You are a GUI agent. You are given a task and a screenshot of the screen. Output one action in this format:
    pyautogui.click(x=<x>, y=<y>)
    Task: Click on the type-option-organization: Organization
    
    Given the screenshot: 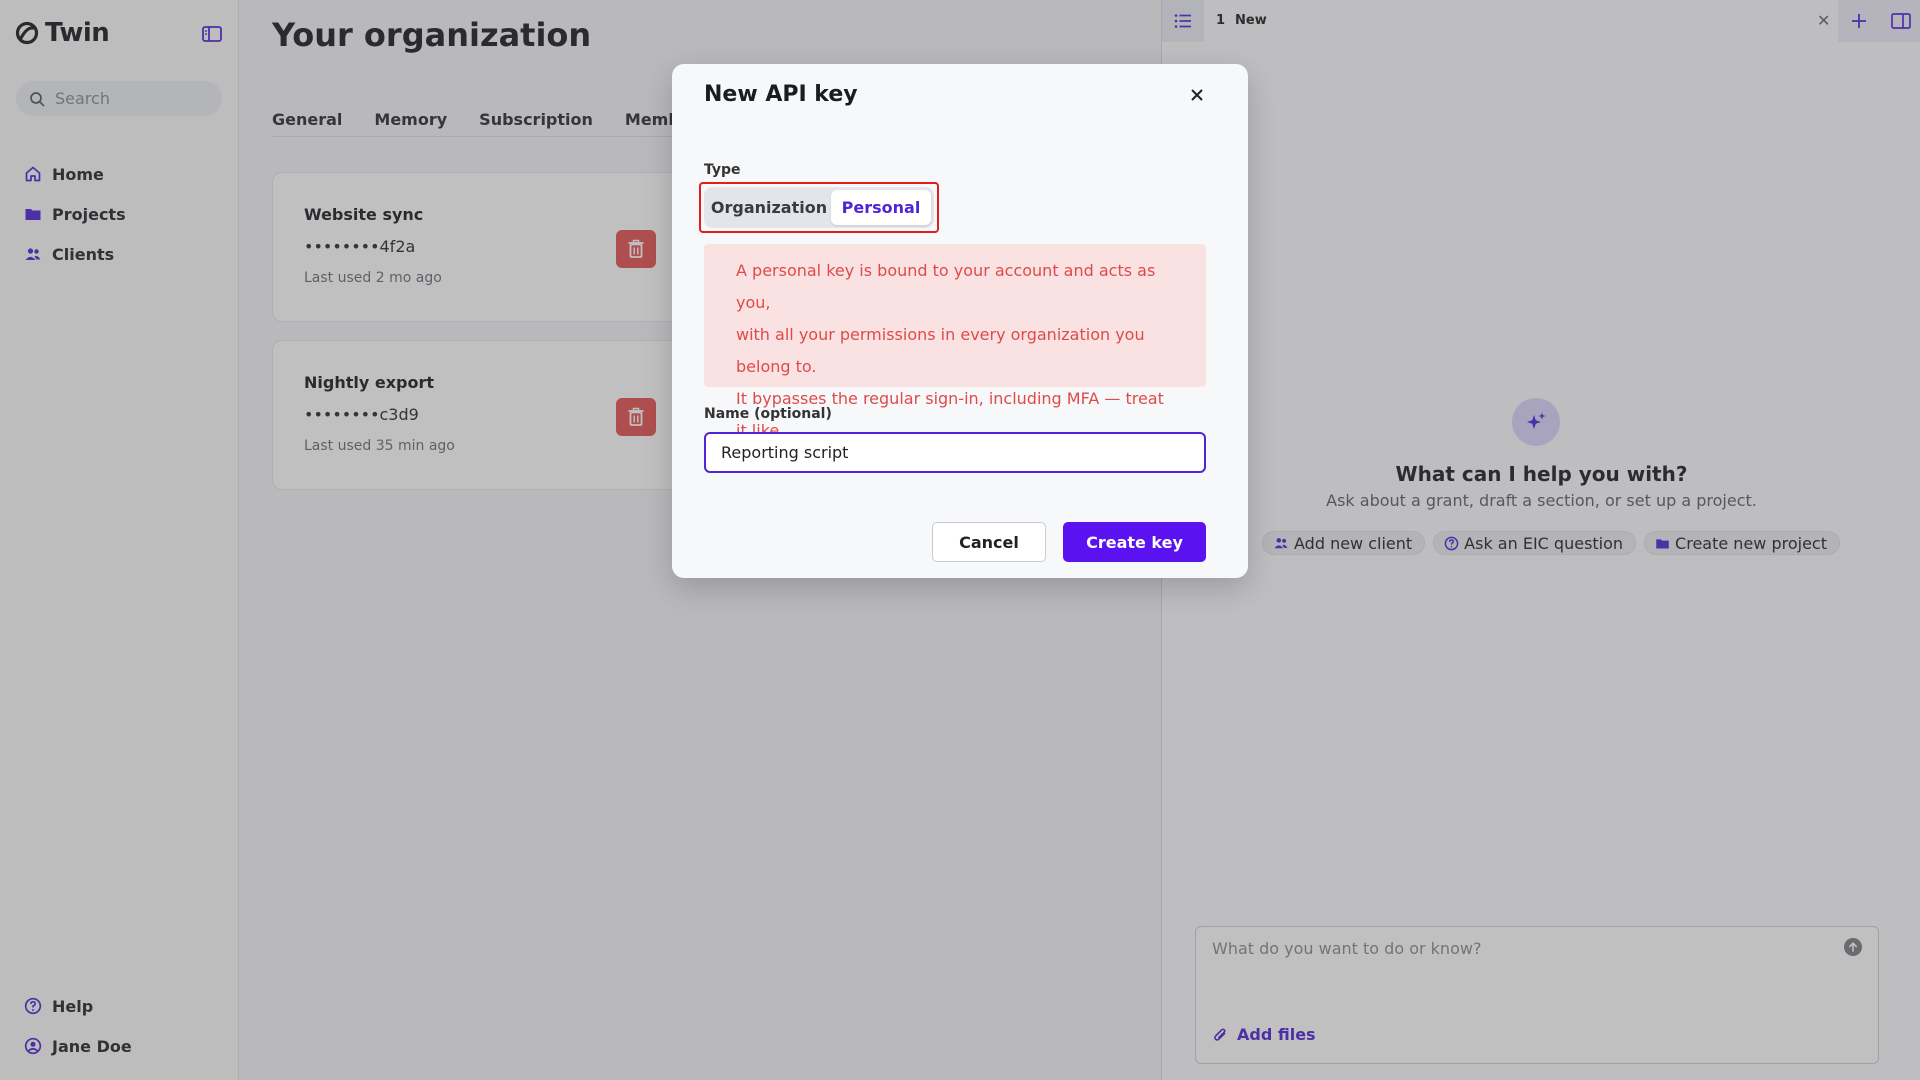 What is the action you would take?
    pyautogui.click(x=769, y=207)
    